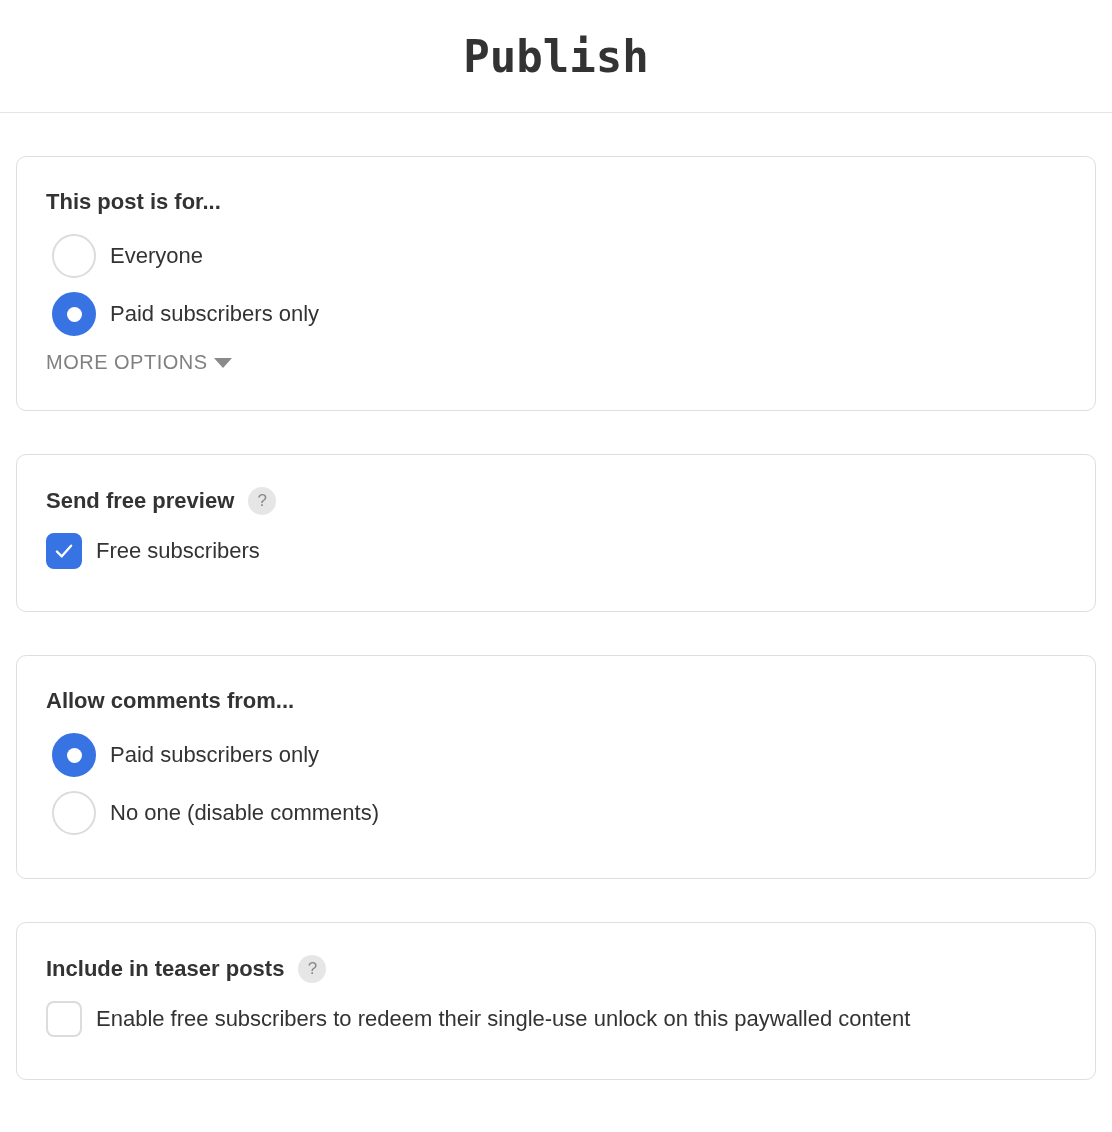 This screenshot has width=1112, height=1132. I want to click on checkbox, so click(64, 551).